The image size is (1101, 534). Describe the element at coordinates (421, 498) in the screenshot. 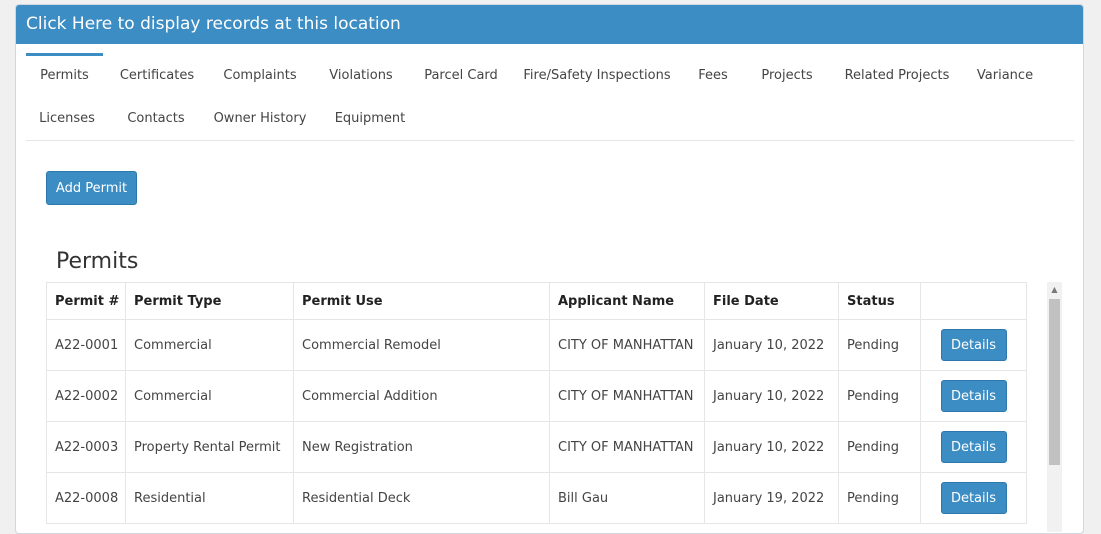

I see `permit-use-cell: Residential Deck` at that location.